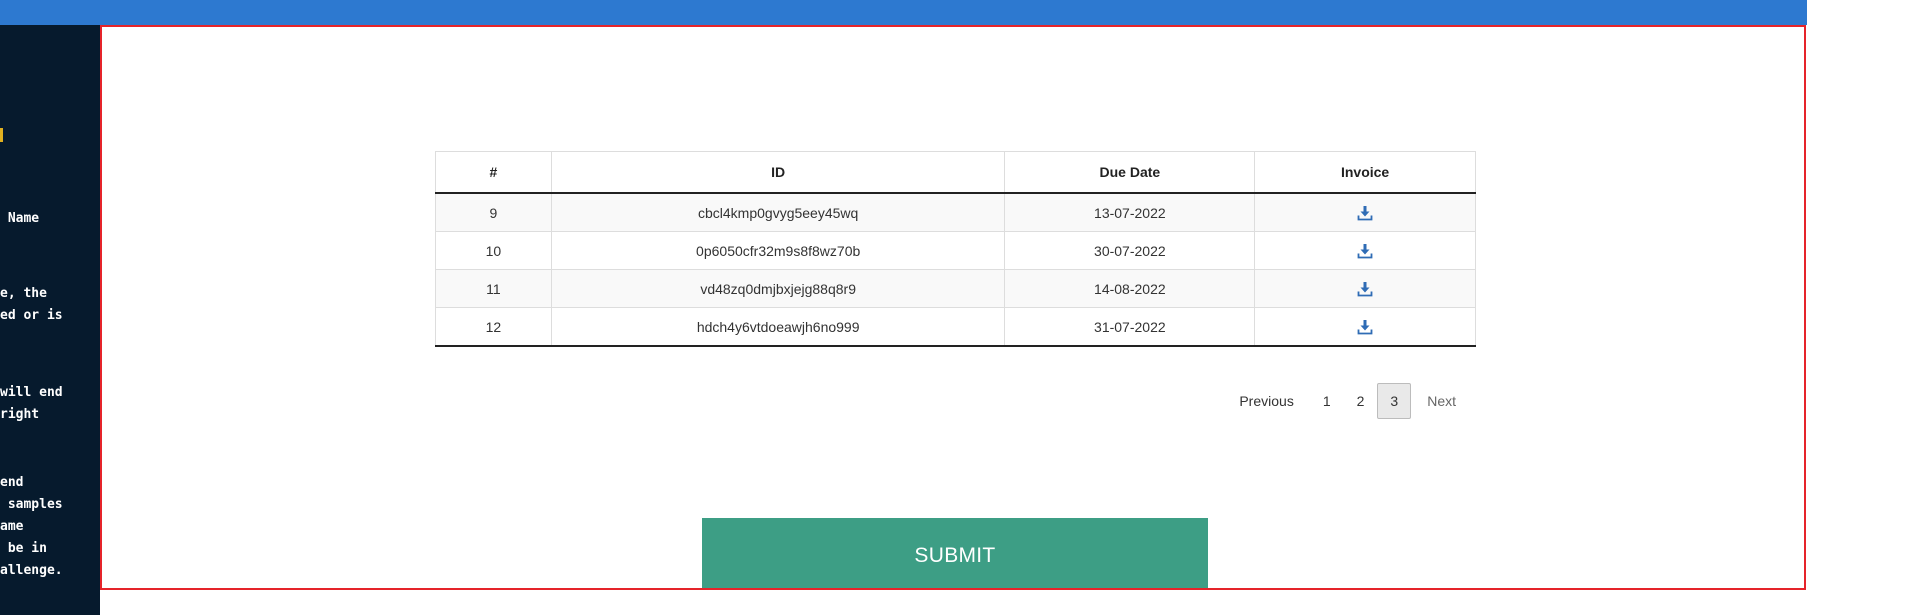  Describe the element at coordinates (1130, 212) in the screenshot. I see `row-due-date: 13-07-2022` at that location.